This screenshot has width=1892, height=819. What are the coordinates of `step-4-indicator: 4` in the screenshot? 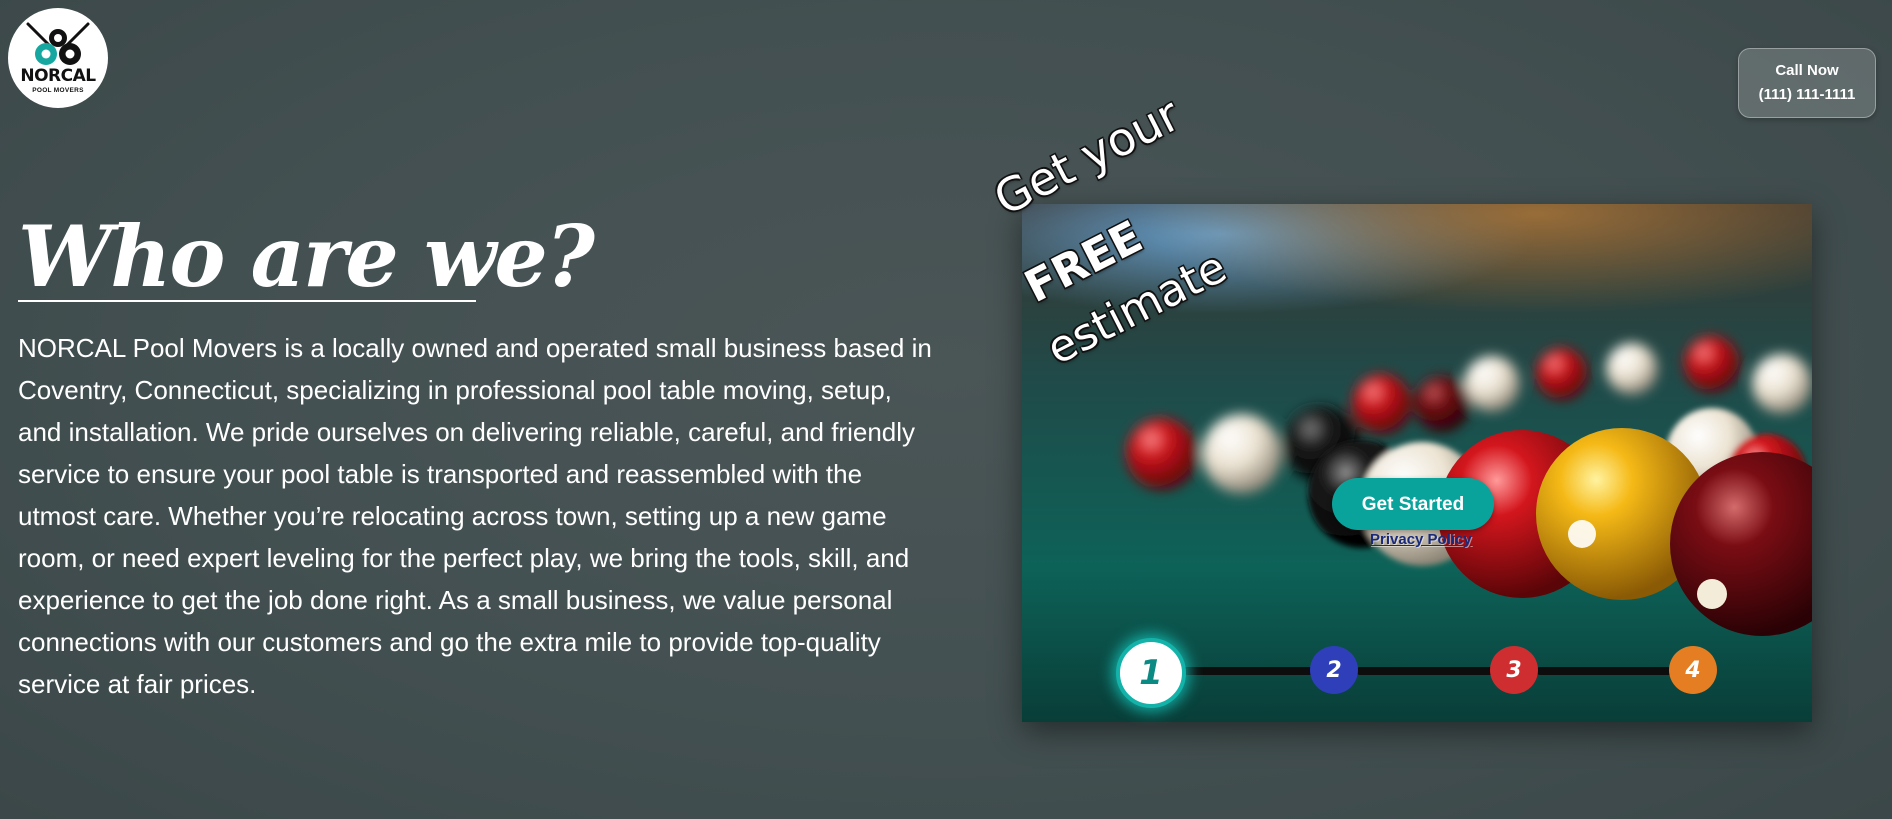 It's located at (1693, 670).